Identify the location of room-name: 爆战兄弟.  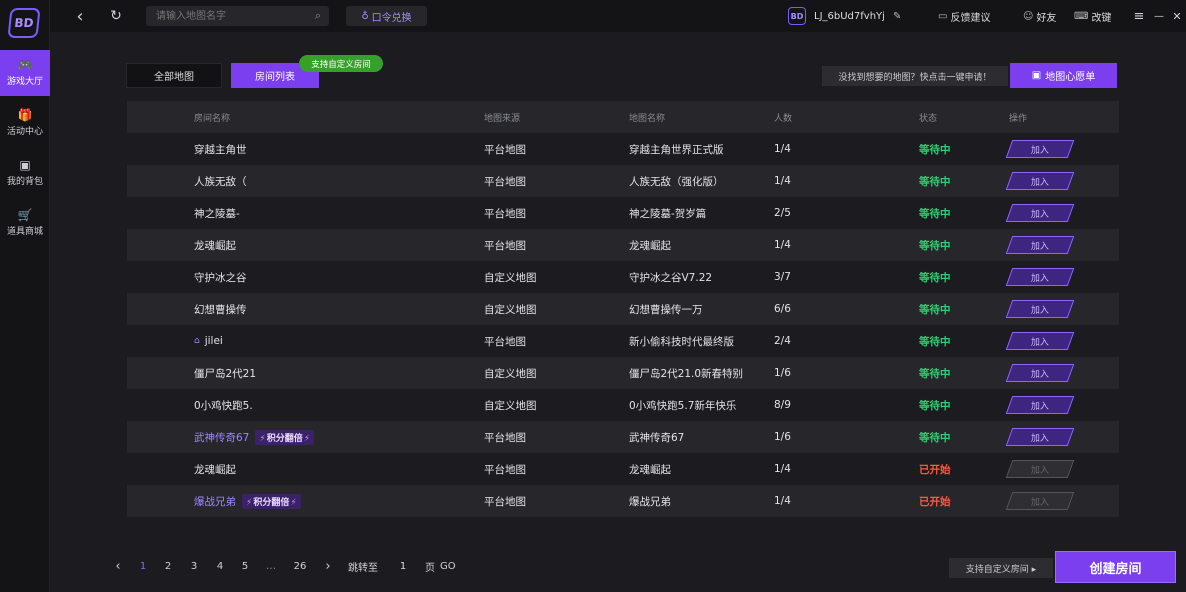
(215, 501).